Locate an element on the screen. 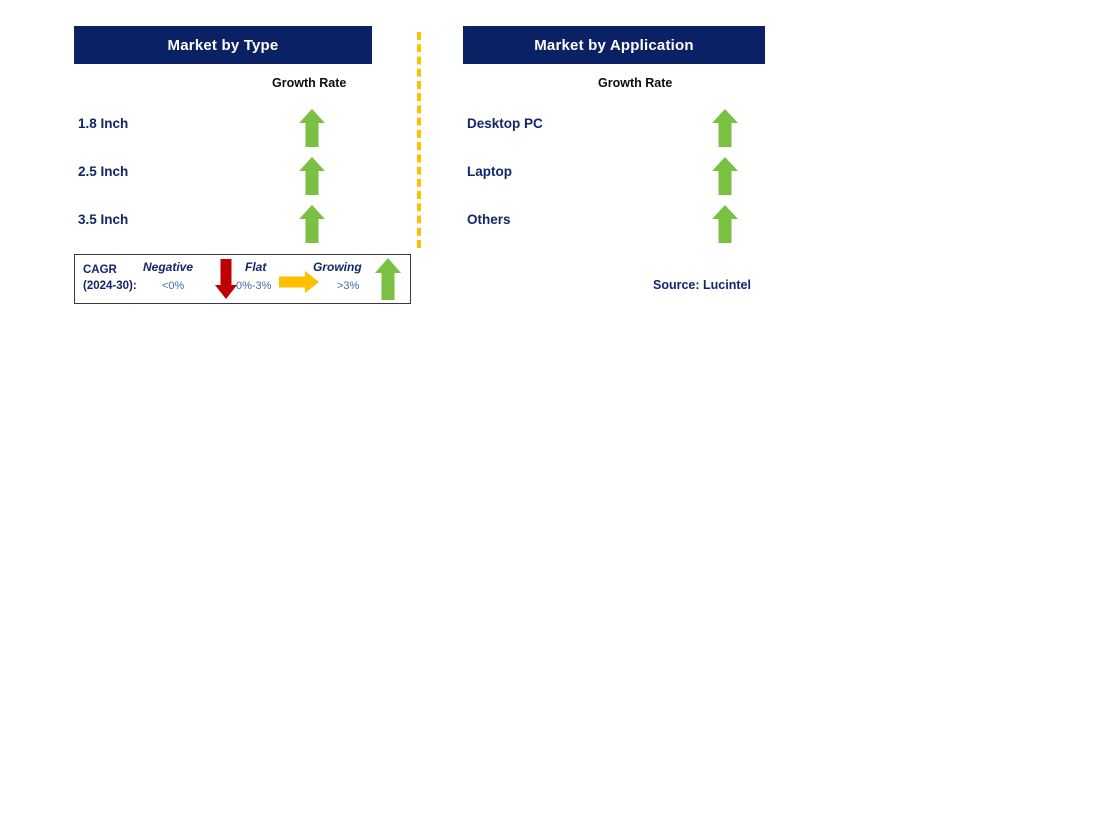  table-row: Laptop is located at coordinates (633, 176).